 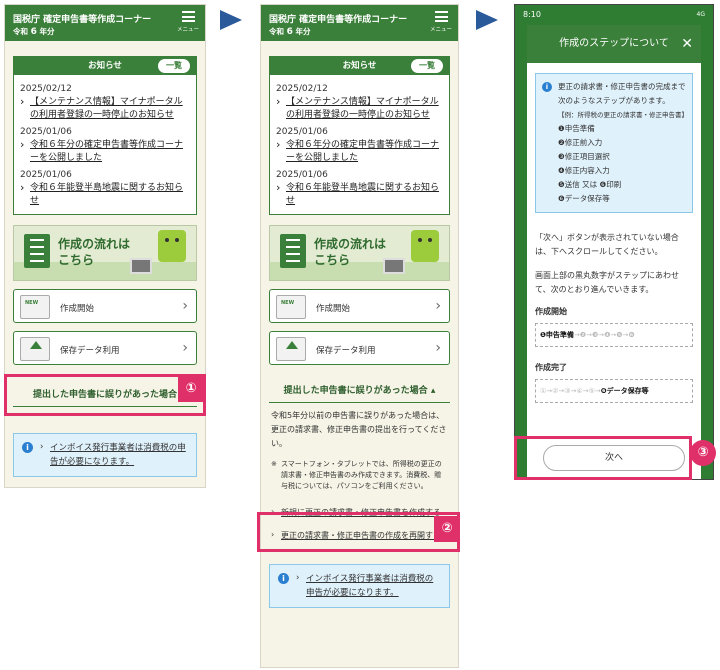 I want to click on step-item: ❶申告準備, so click(x=576, y=128).